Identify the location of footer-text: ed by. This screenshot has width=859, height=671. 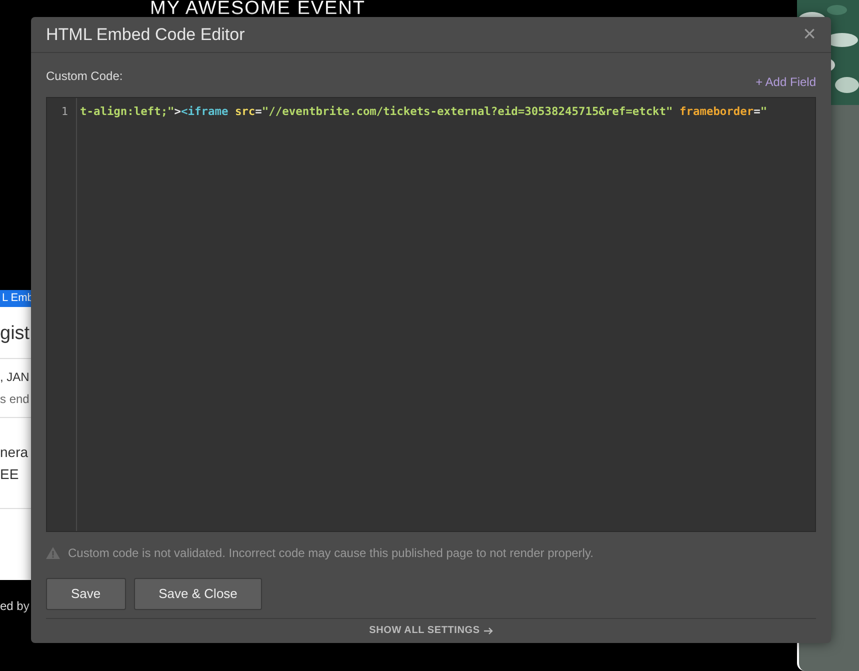
(15, 606).